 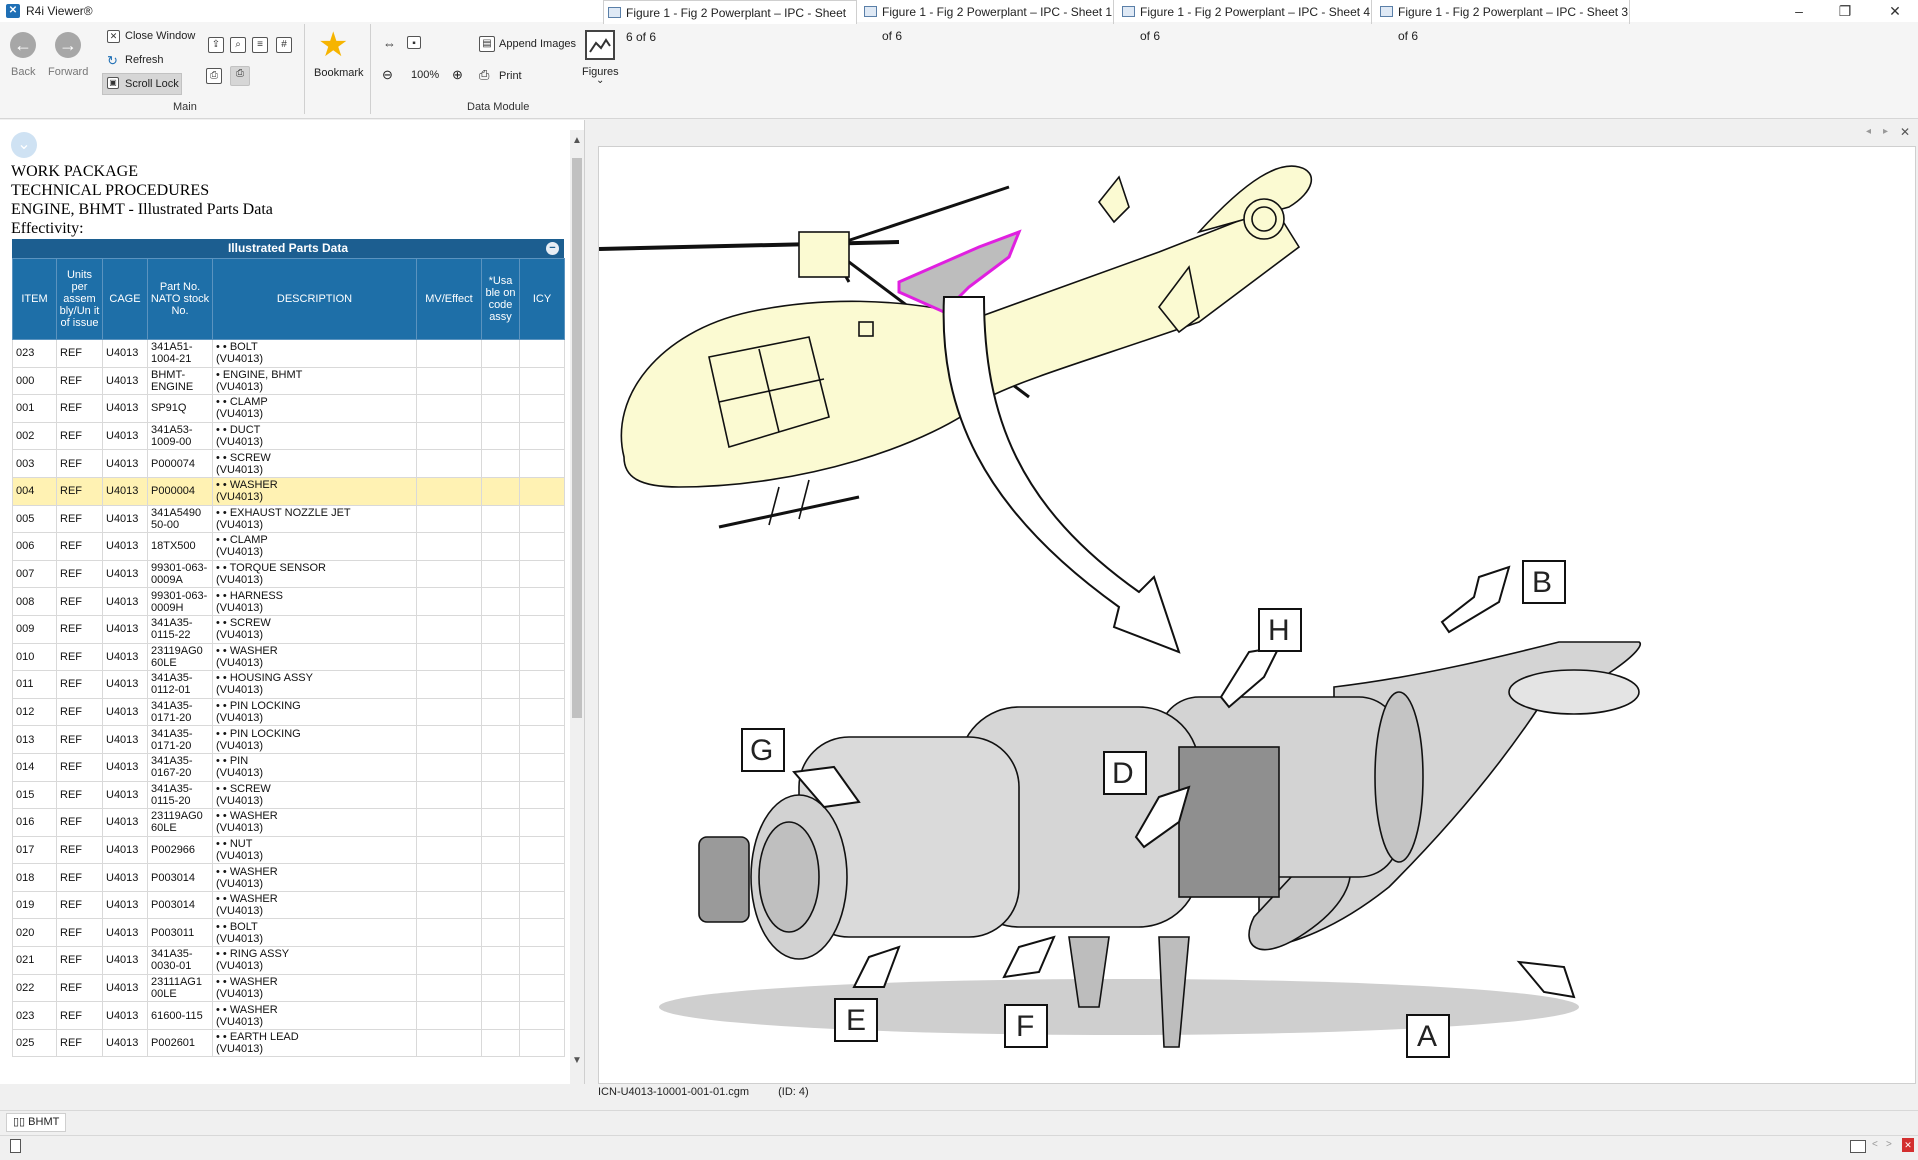 I want to click on collapse-chevron-icon: ⌄, so click(x=24, y=145).